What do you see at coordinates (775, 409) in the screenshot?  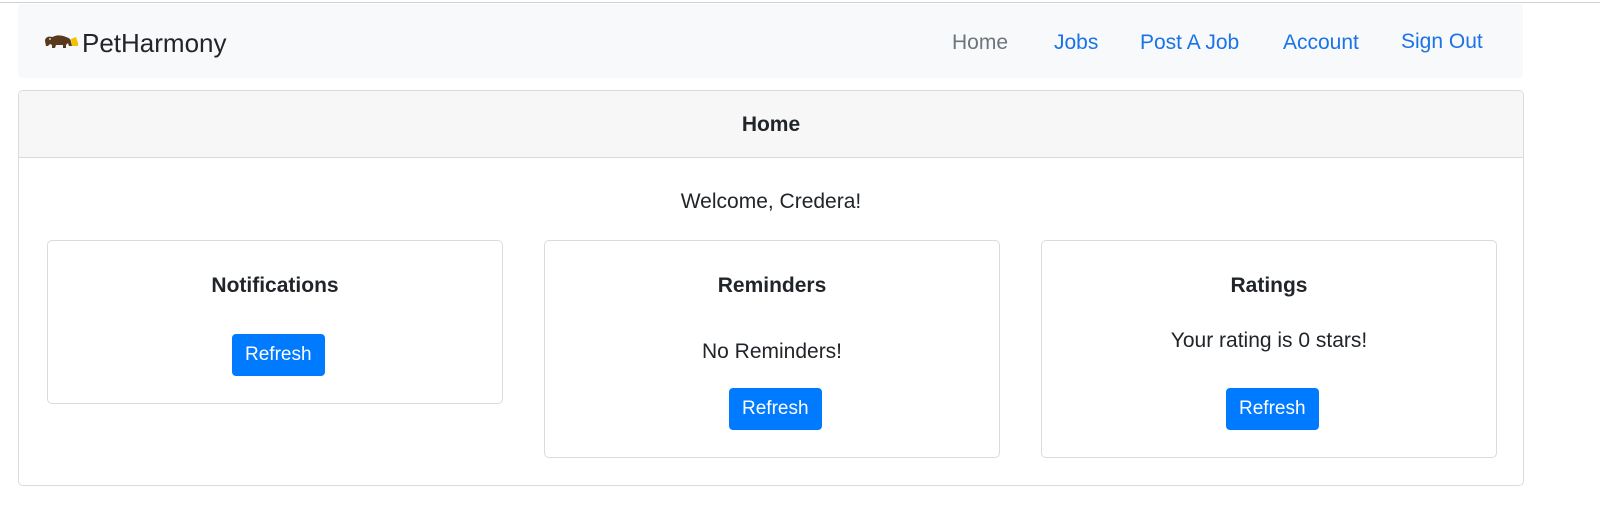 I see `reminders-refresh-button: Refresh` at bounding box center [775, 409].